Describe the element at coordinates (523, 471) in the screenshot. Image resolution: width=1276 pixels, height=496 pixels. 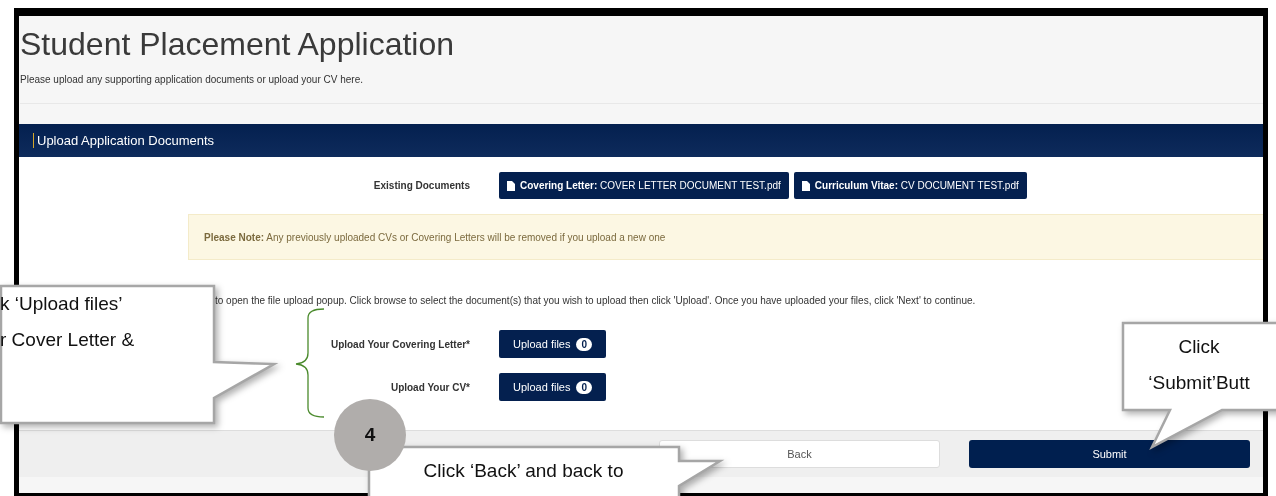
I see `callout-text: Click ‘Back’ and back to` at that location.